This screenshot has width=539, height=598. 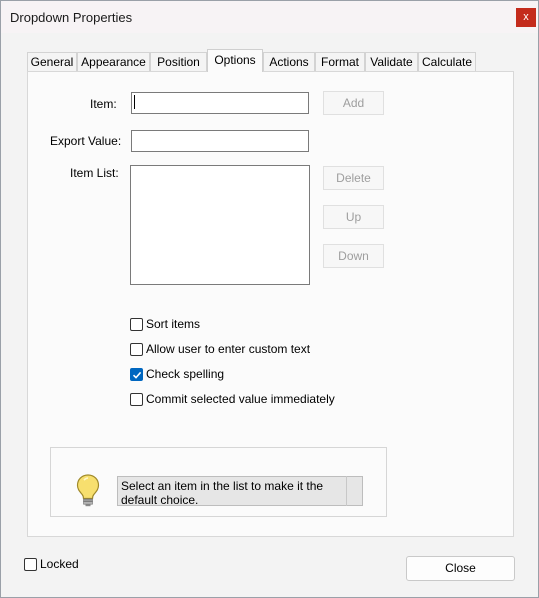 I want to click on checkmark-icon, so click(x=137, y=375).